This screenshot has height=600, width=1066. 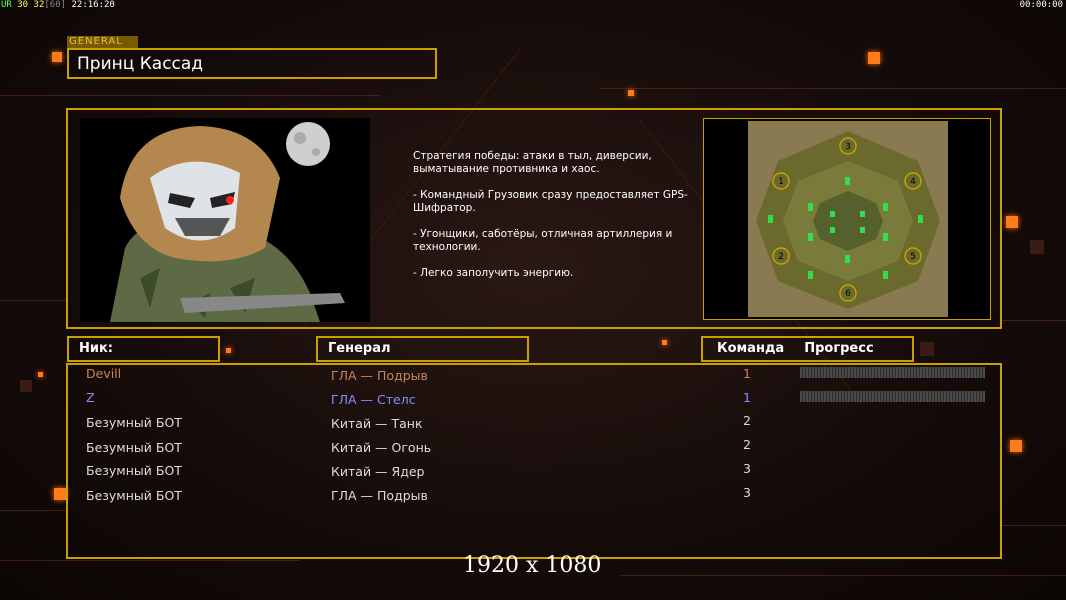 What do you see at coordinates (143, 349) in the screenshot?
I see `column-header-nick: Ник:` at bounding box center [143, 349].